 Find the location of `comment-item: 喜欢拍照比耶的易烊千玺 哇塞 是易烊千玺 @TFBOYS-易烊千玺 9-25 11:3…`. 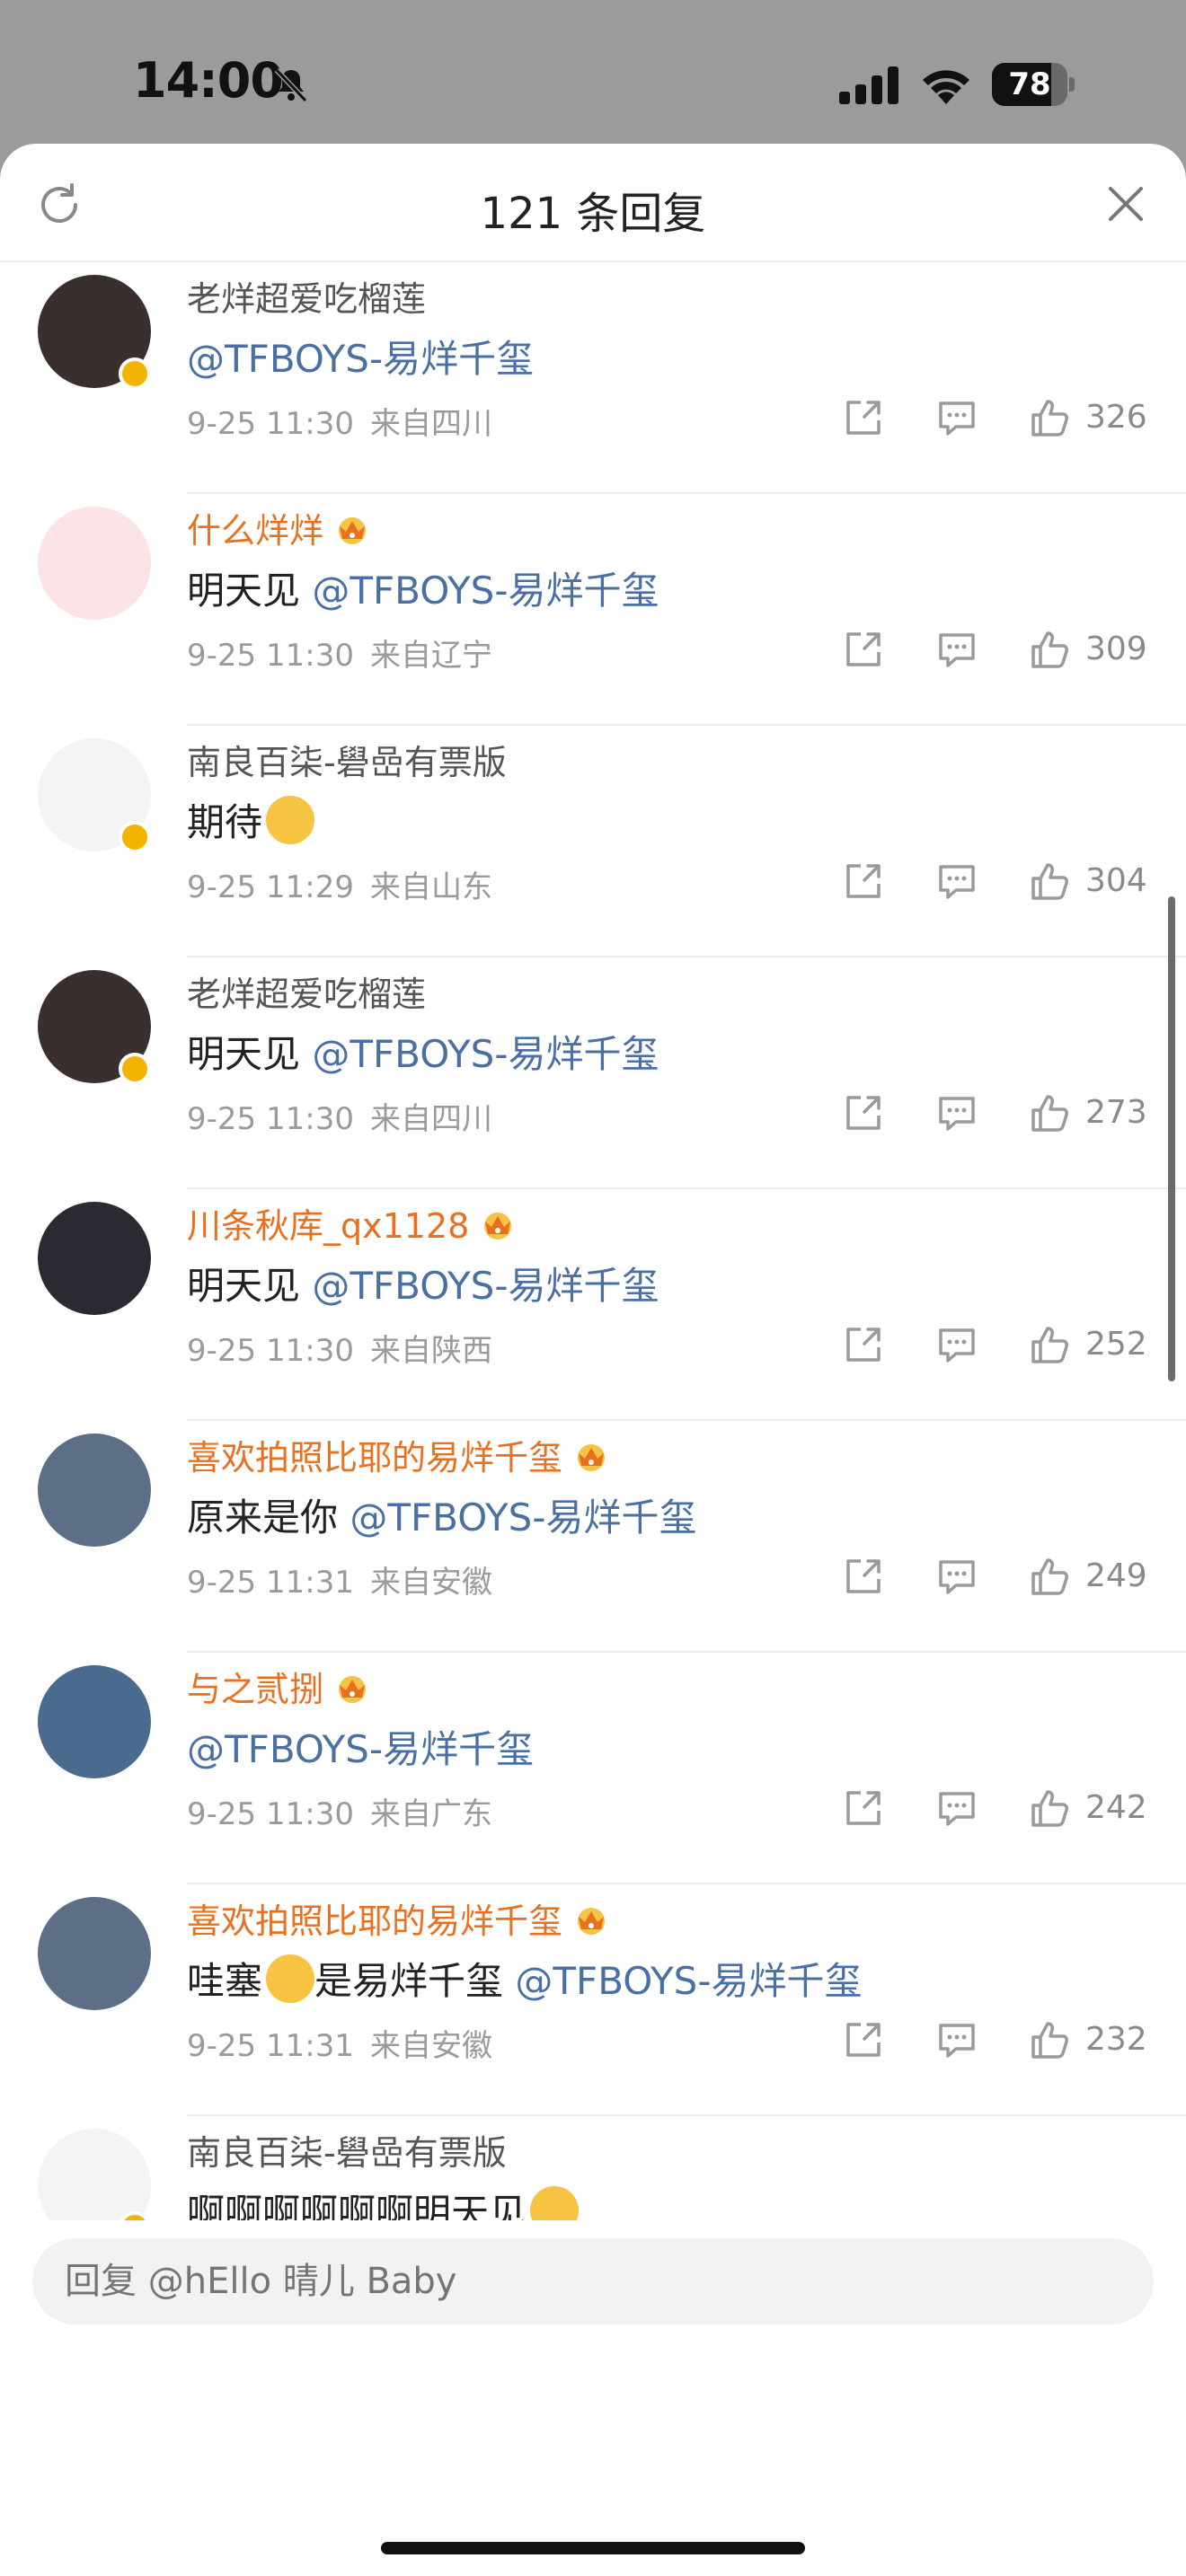

comment-item: 喜欢拍照比耶的易烊千玺 哇塞 是易烊千玺 @TFBOYS-易烊千玺 9-25 11:3… is located at coordinates (593, 2000).